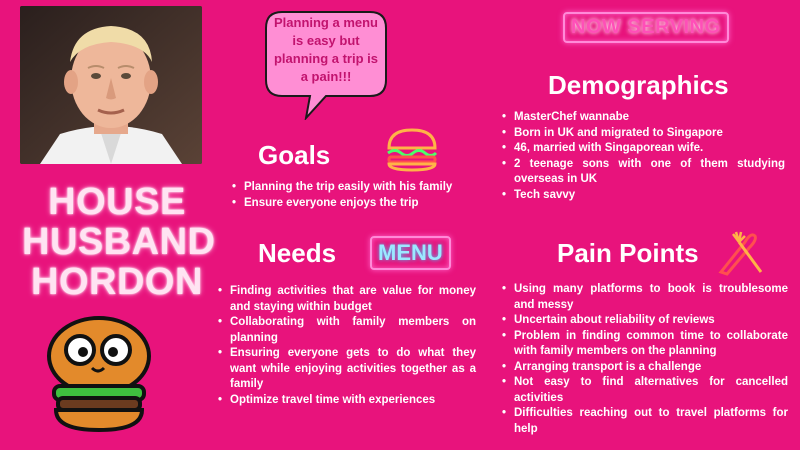  Describe the element at coordinates (644, 321) in the screenshot. I see `list-item: Uncertain about reliability of reviews` at that location.